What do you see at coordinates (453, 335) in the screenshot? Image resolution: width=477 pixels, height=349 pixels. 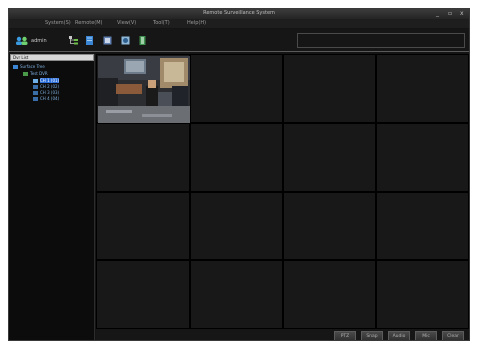 I see `clear-button: Clear` at bounding box center [453, 335].